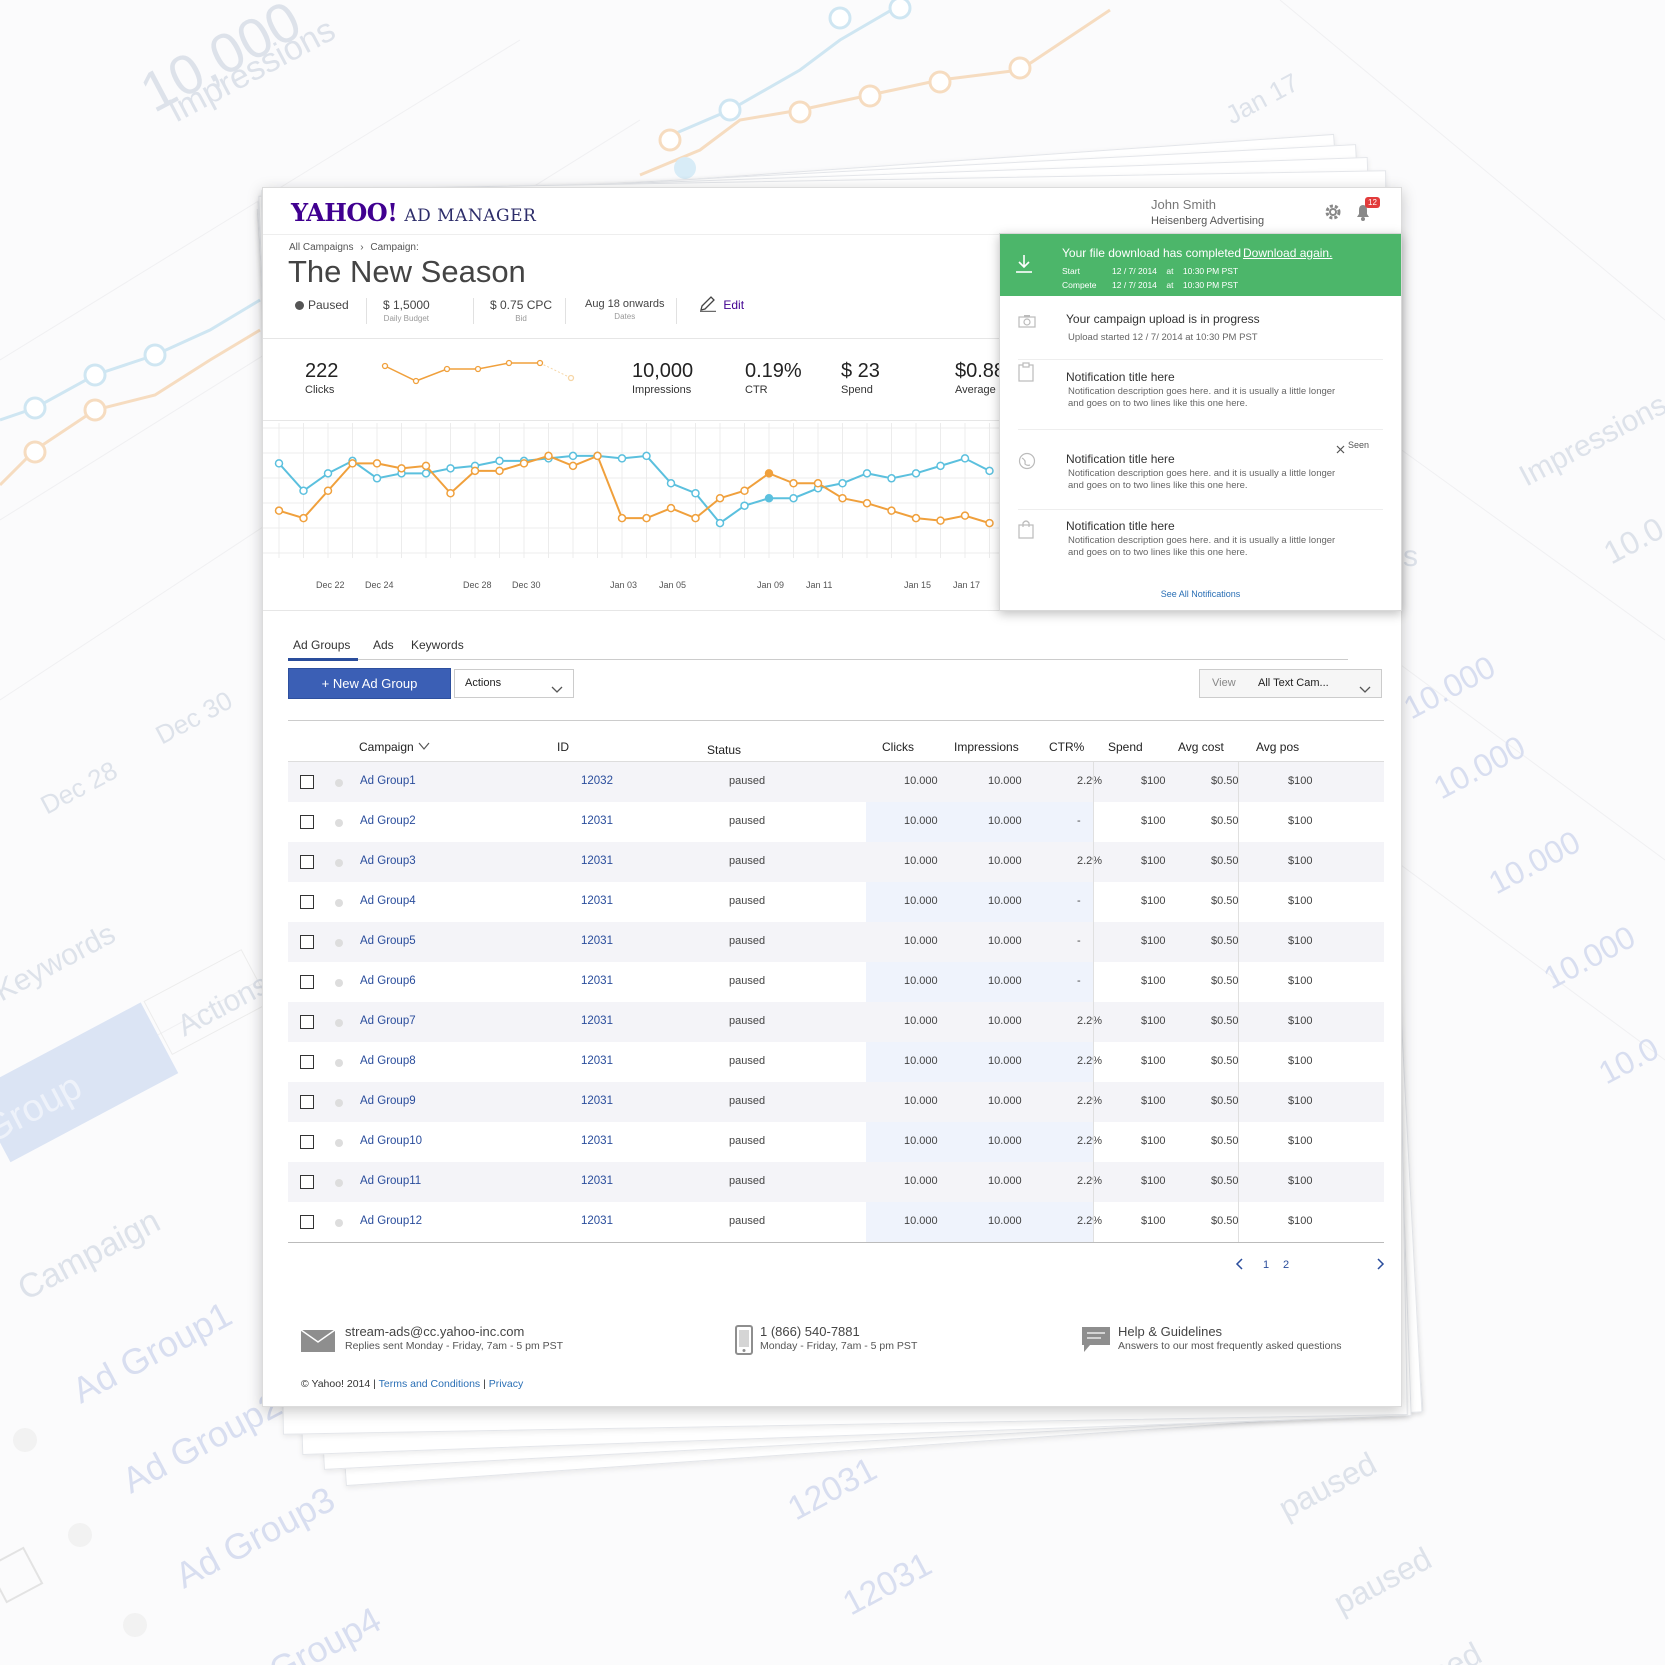 This screenshot has height=1665, width=1665. I want to click on cell-name: Ad Group3, so click(388, 861).